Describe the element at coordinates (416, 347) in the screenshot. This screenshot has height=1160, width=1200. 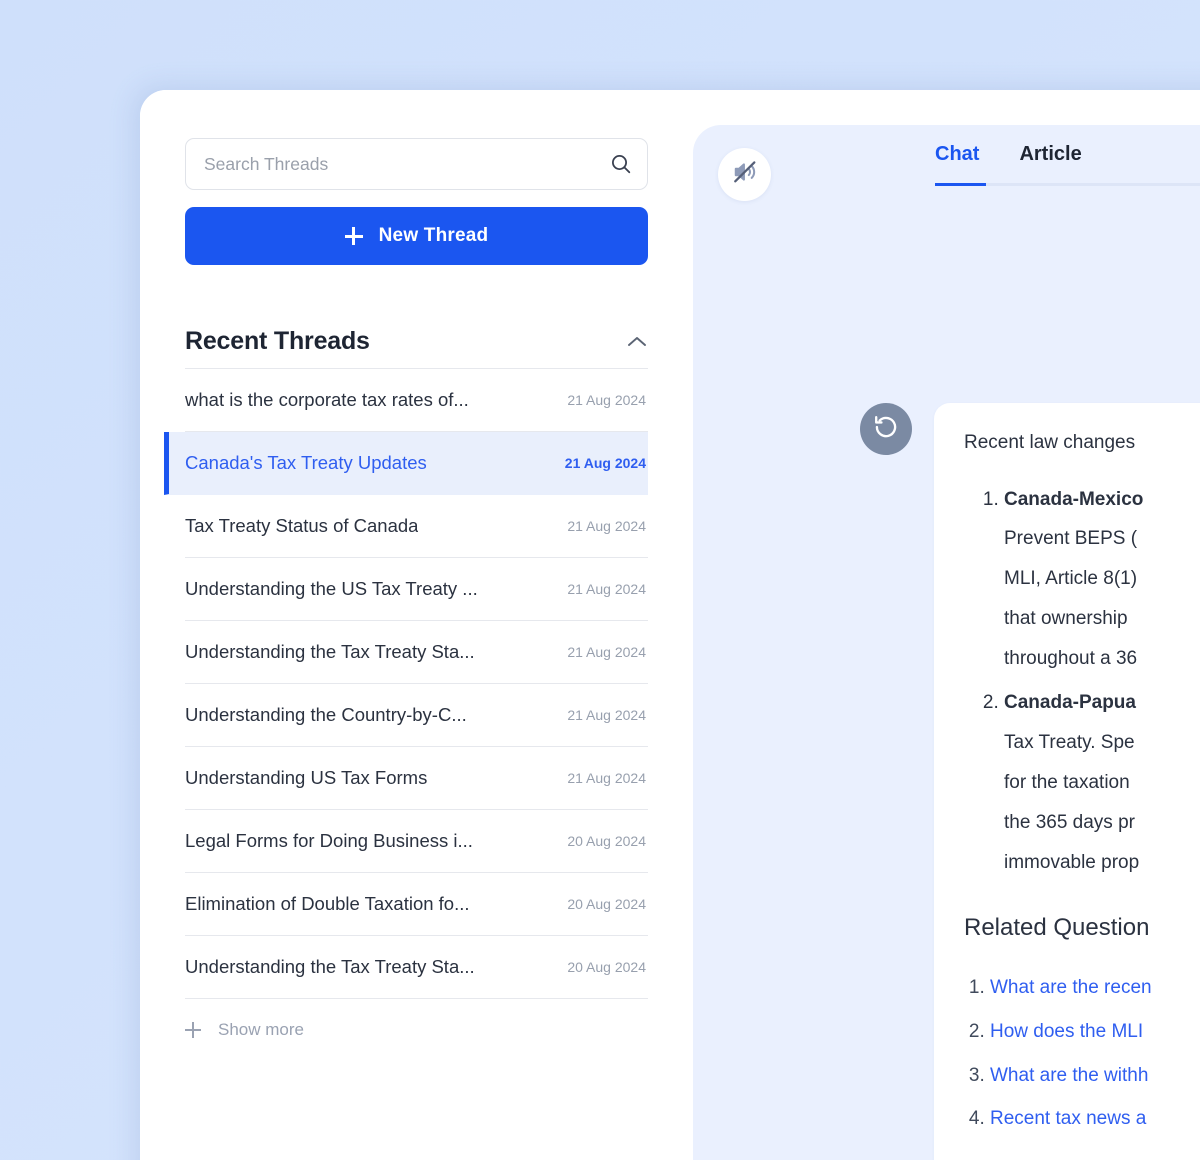
I see `recent-threads-header: Recent Threads` at that location.